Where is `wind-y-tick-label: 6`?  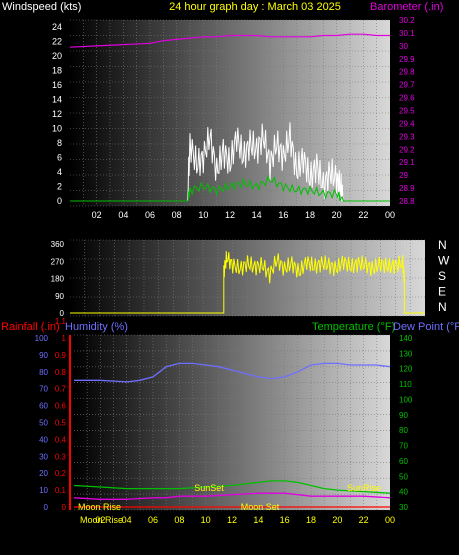 wind-y-tick-label: 6 is located at coordinates (59, 158).